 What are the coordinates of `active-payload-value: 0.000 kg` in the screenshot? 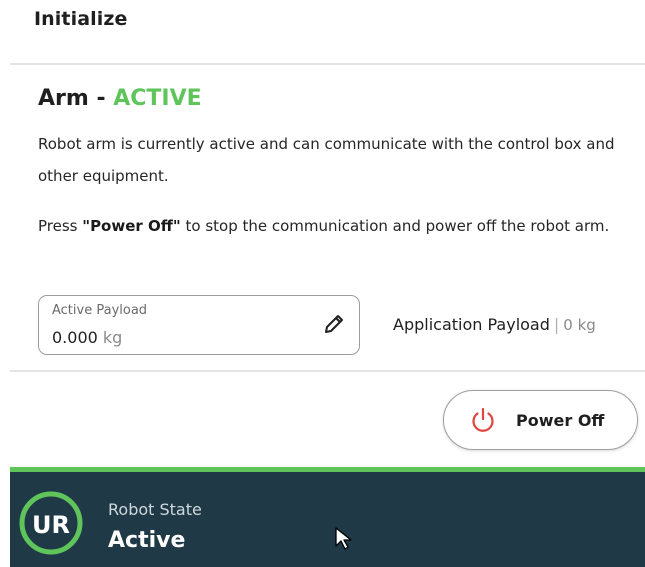 It's located at (87, 337).